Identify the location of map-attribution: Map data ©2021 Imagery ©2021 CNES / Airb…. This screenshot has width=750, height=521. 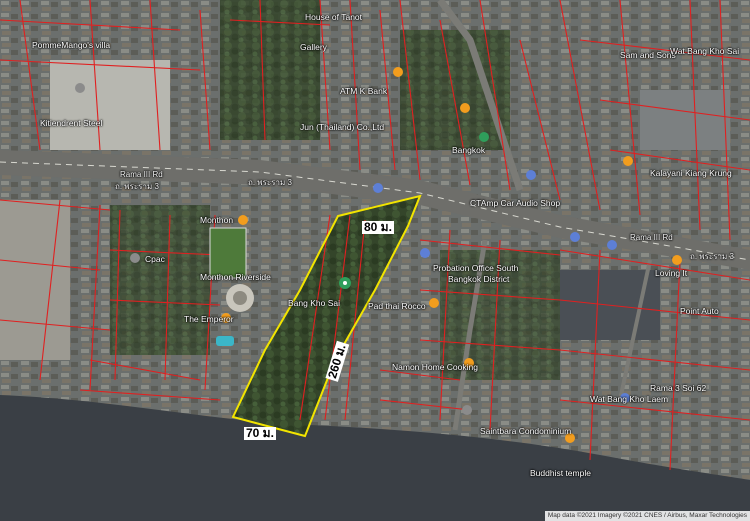
(647, 516).